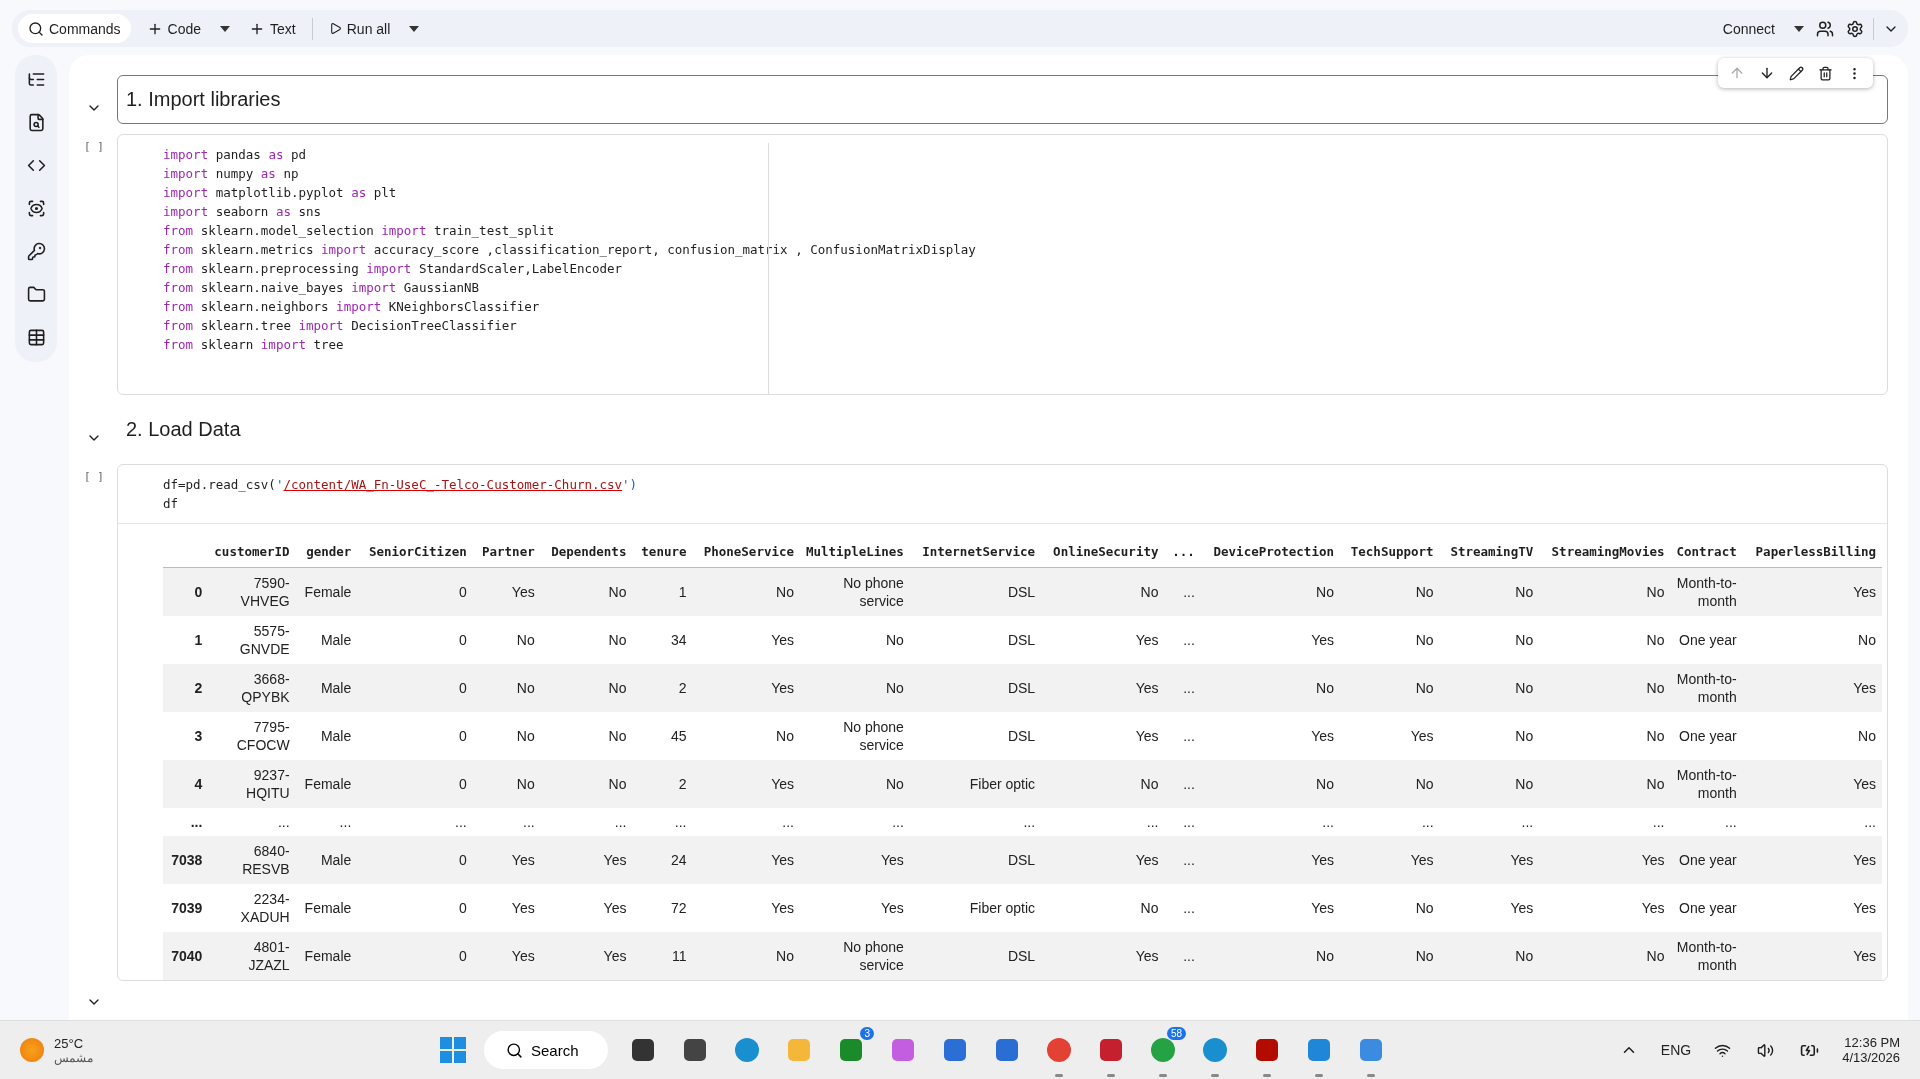 The width and height of the screenshot is (1920, 1079). I want to click on table-cell: 34, so click(662, 640).